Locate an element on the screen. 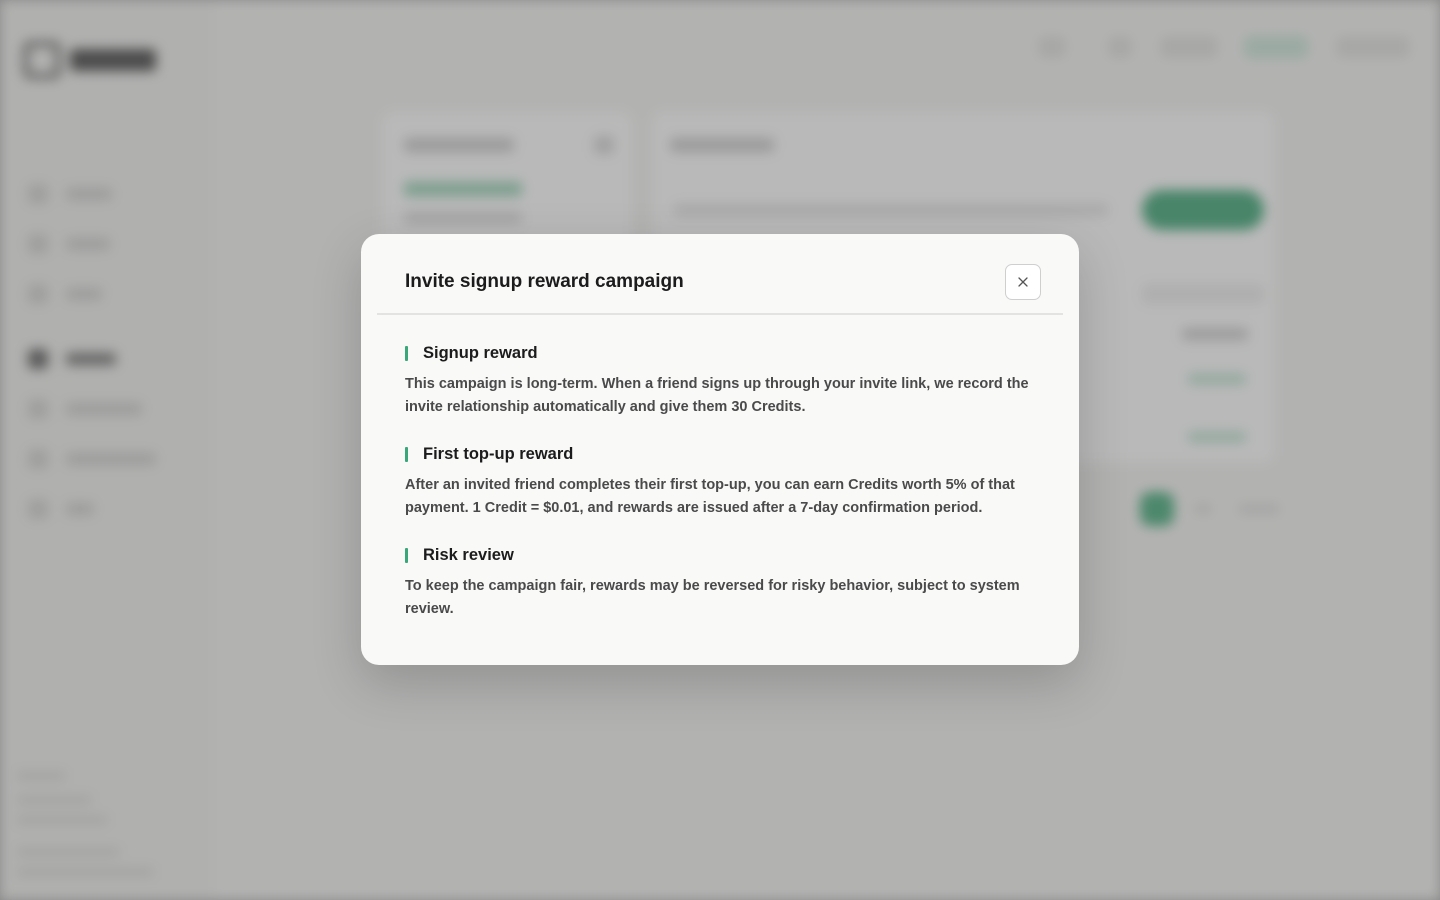 This screenshot has height=900, width=1440. close-icon is located at coordinates (1023, 282).